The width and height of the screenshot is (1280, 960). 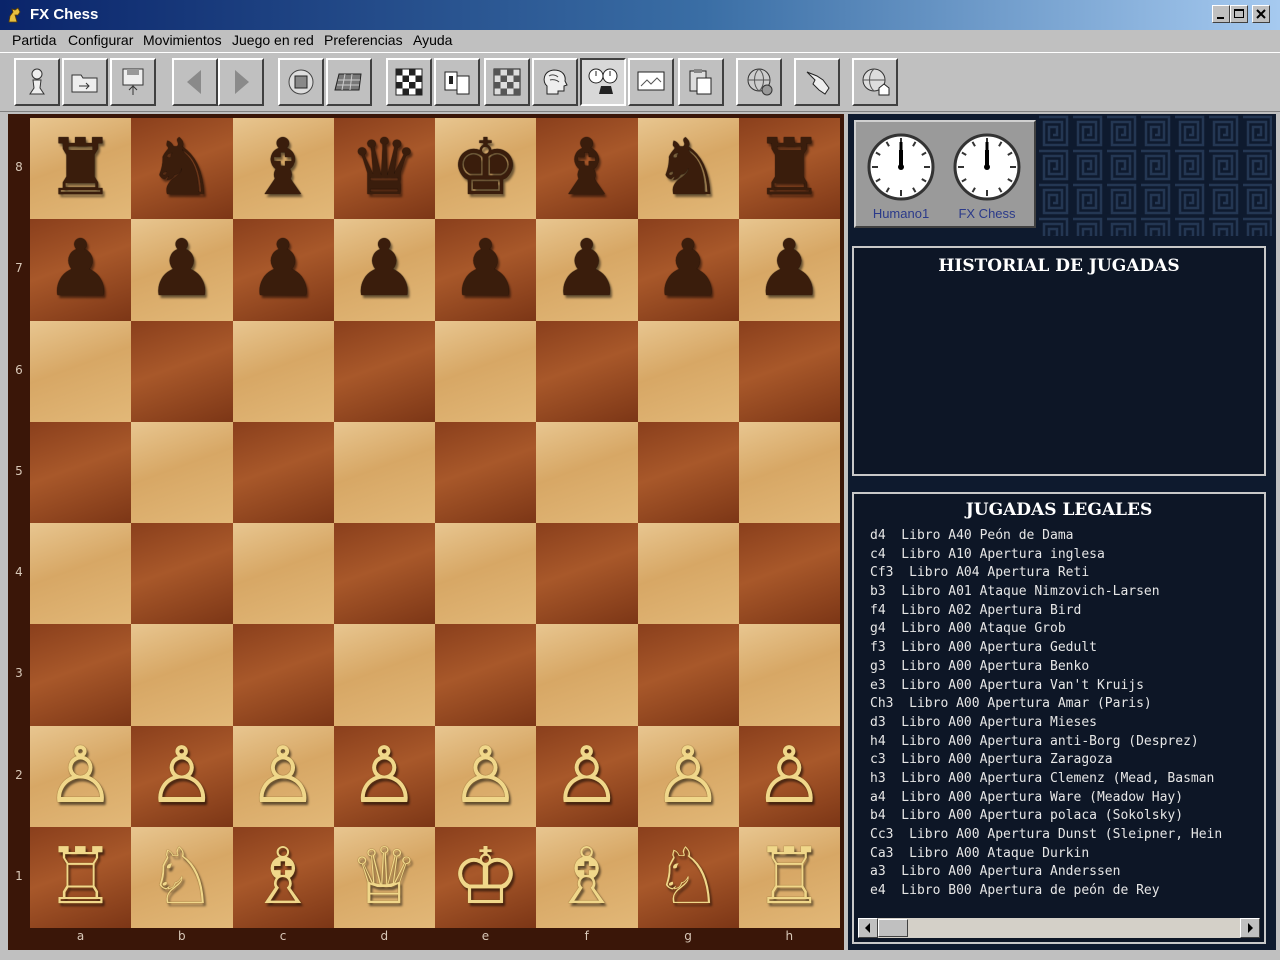 I want to click on square-a1: ♖, so click(x=81, y=877).